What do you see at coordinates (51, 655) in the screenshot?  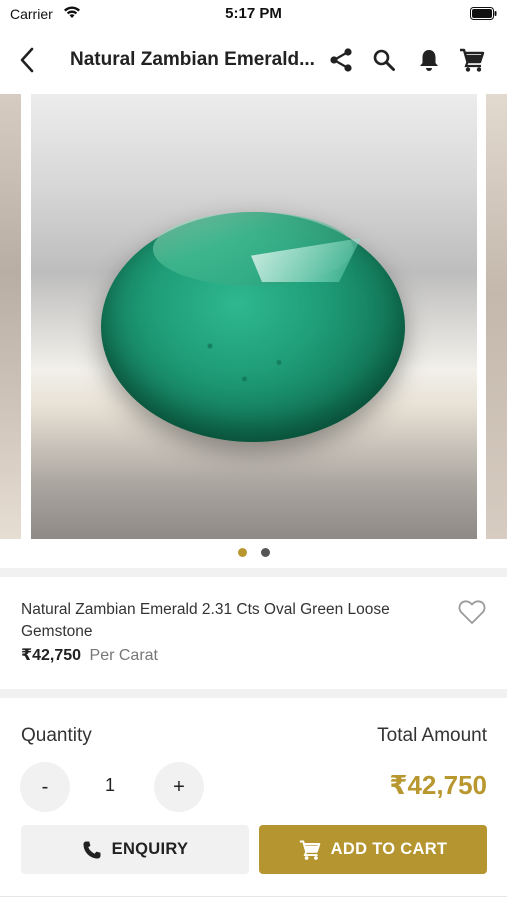 I see `price-value: ₹42,750` at bounding box center [51, 655].